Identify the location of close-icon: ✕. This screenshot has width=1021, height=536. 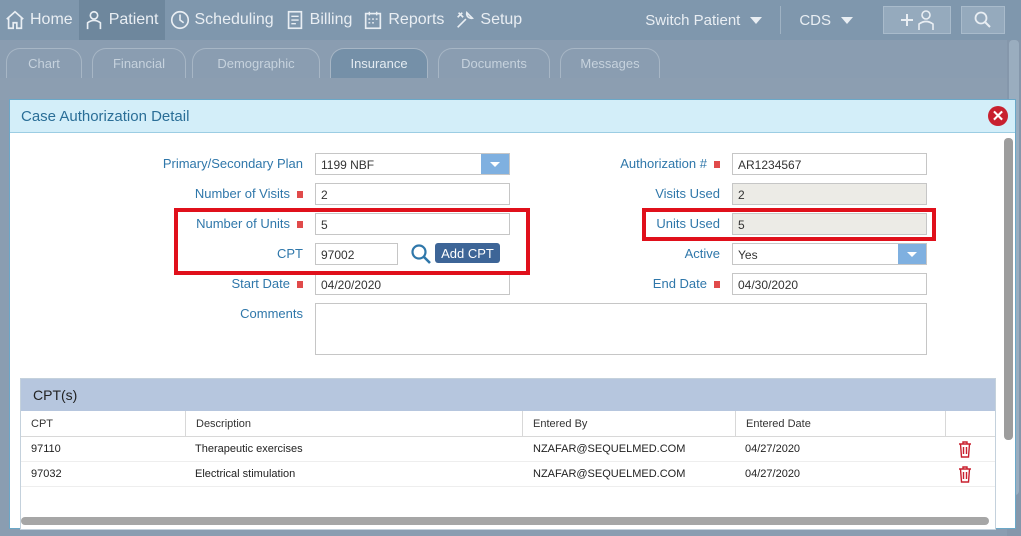
(998, 116).